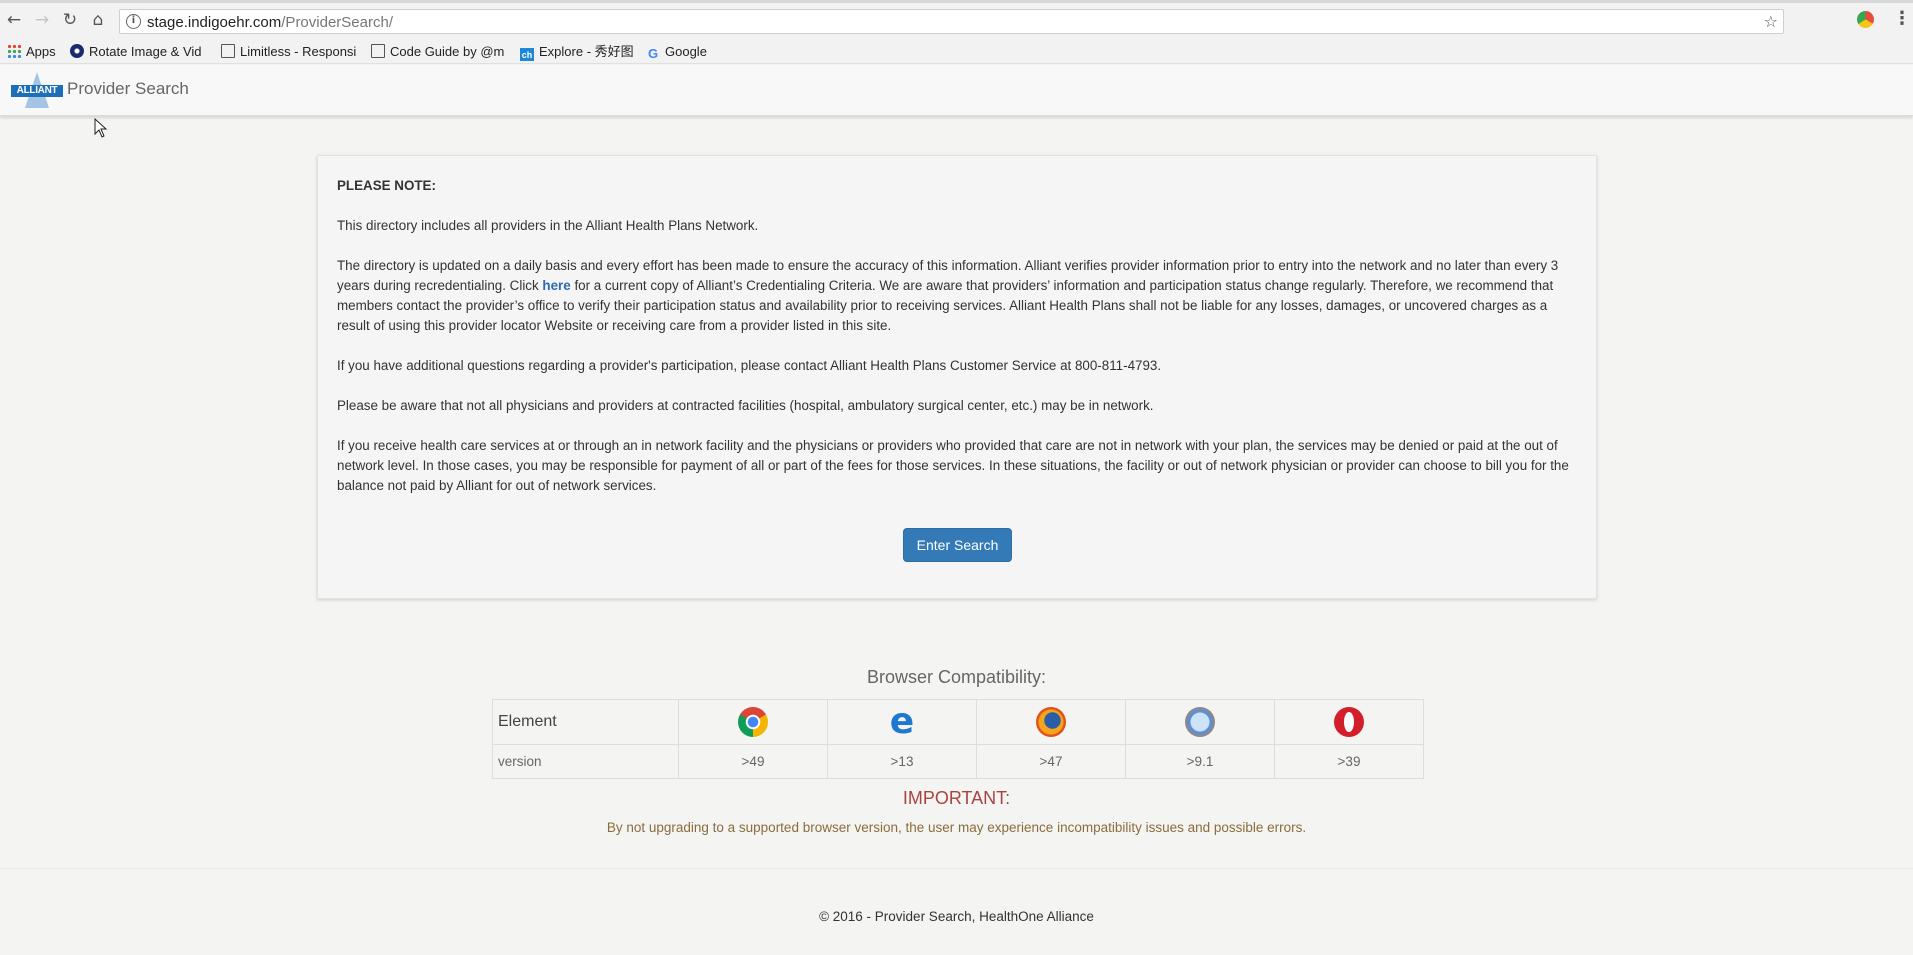 This screenshot has width=1913, height=955. I want to click on chrome-cell, so click(753, 722).